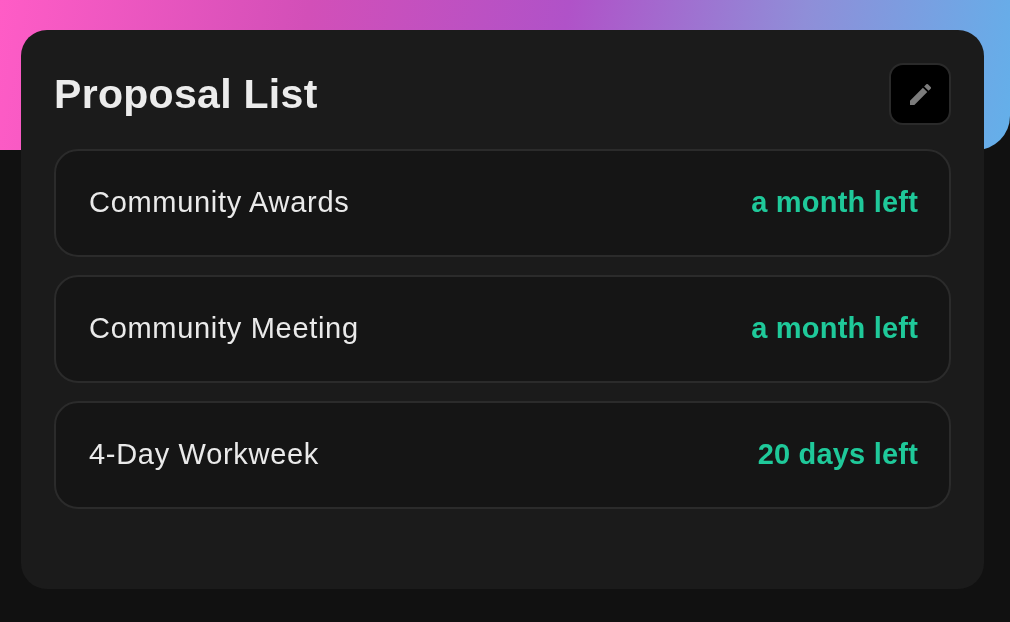 This screenshot has width=1010, height=622. What do you see at coordinates (224, 329) in the screenshot?
I see `proposal-name: Community Meeting` at bounding box center [224, 329].